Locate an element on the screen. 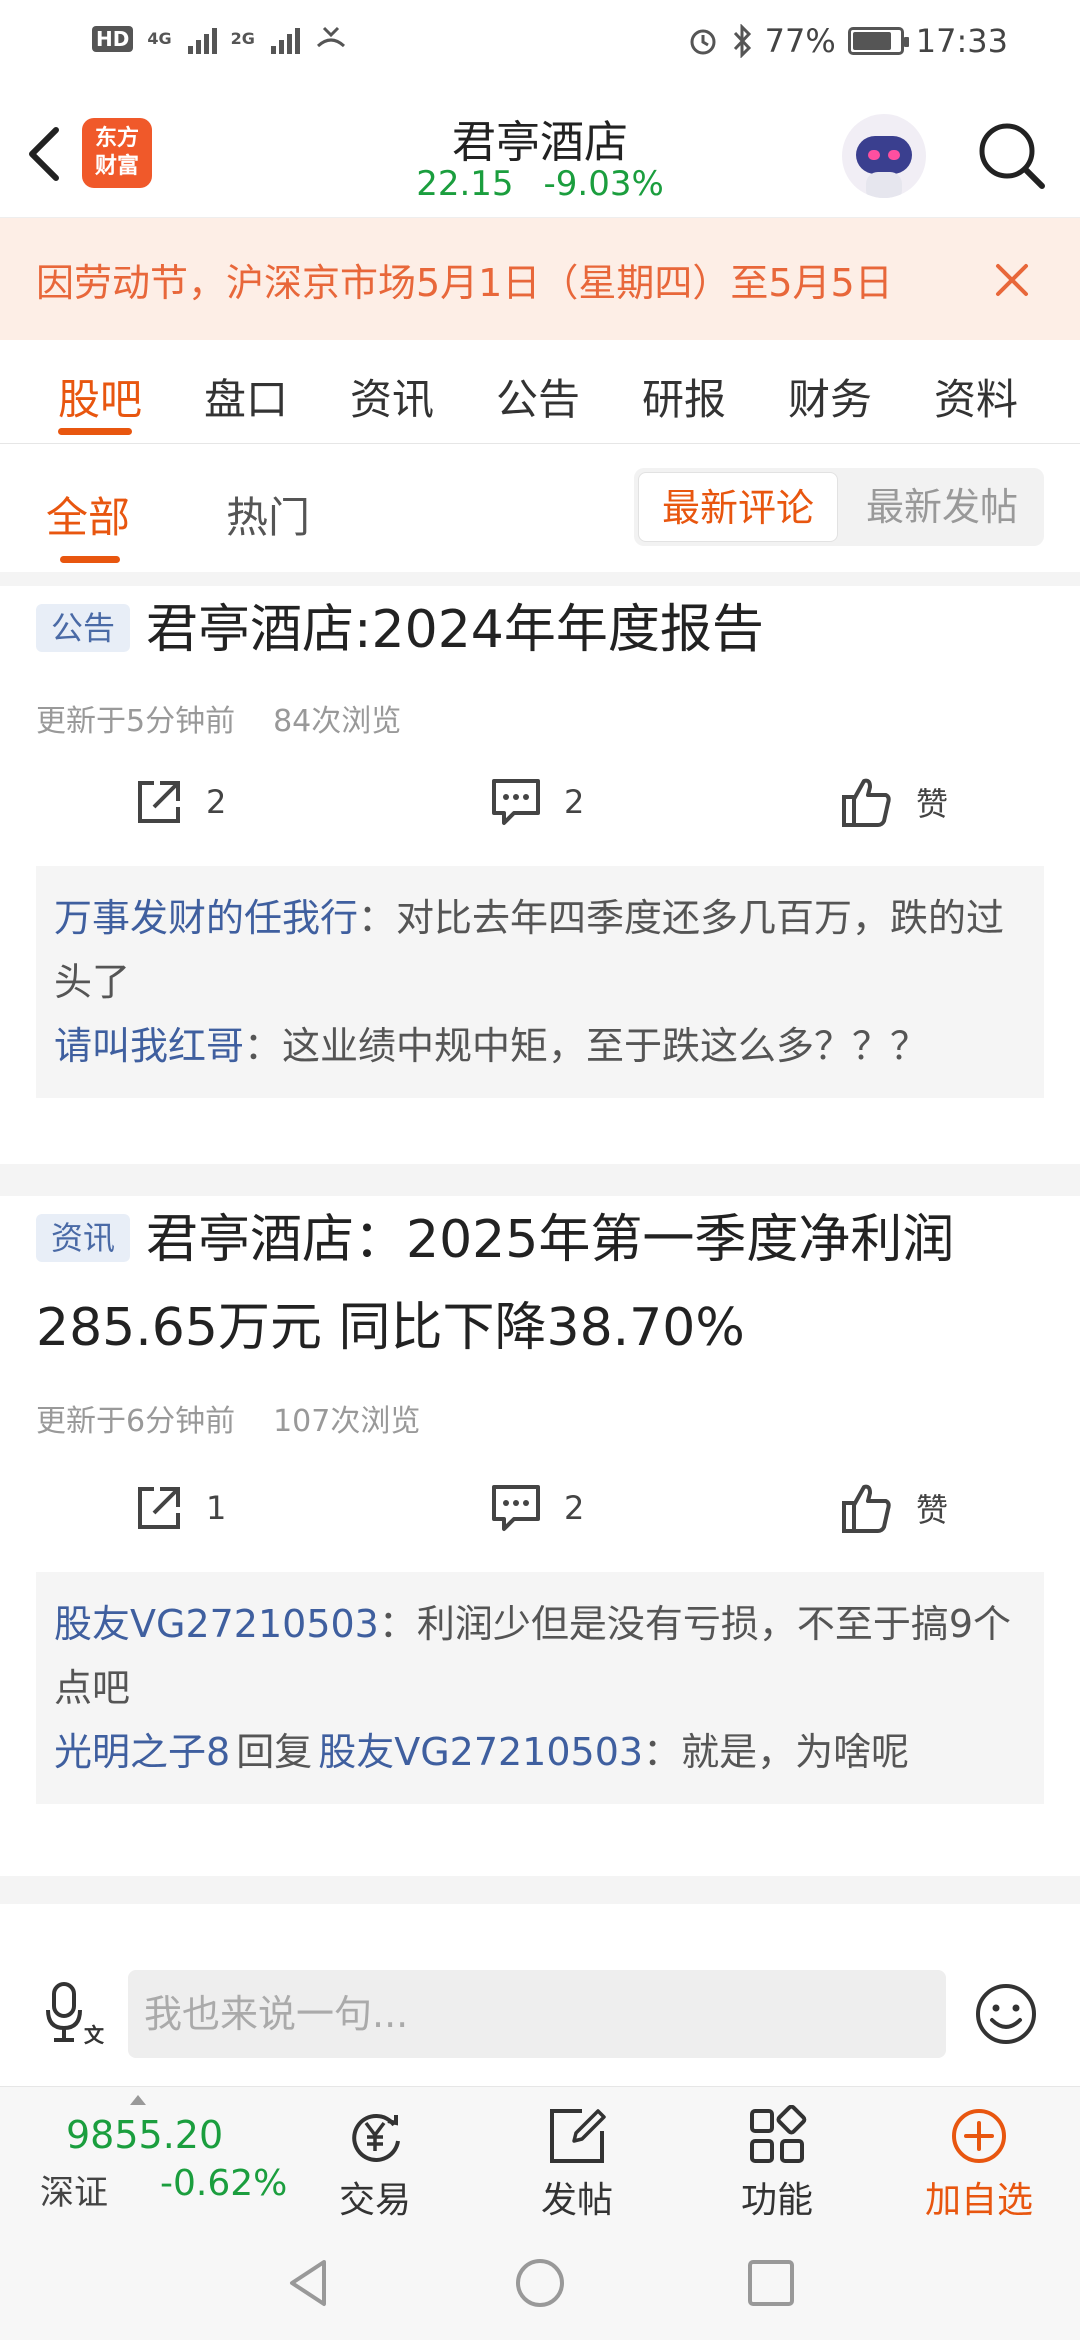  tab-guba: 股吧 is located at coordinates (100, 396).